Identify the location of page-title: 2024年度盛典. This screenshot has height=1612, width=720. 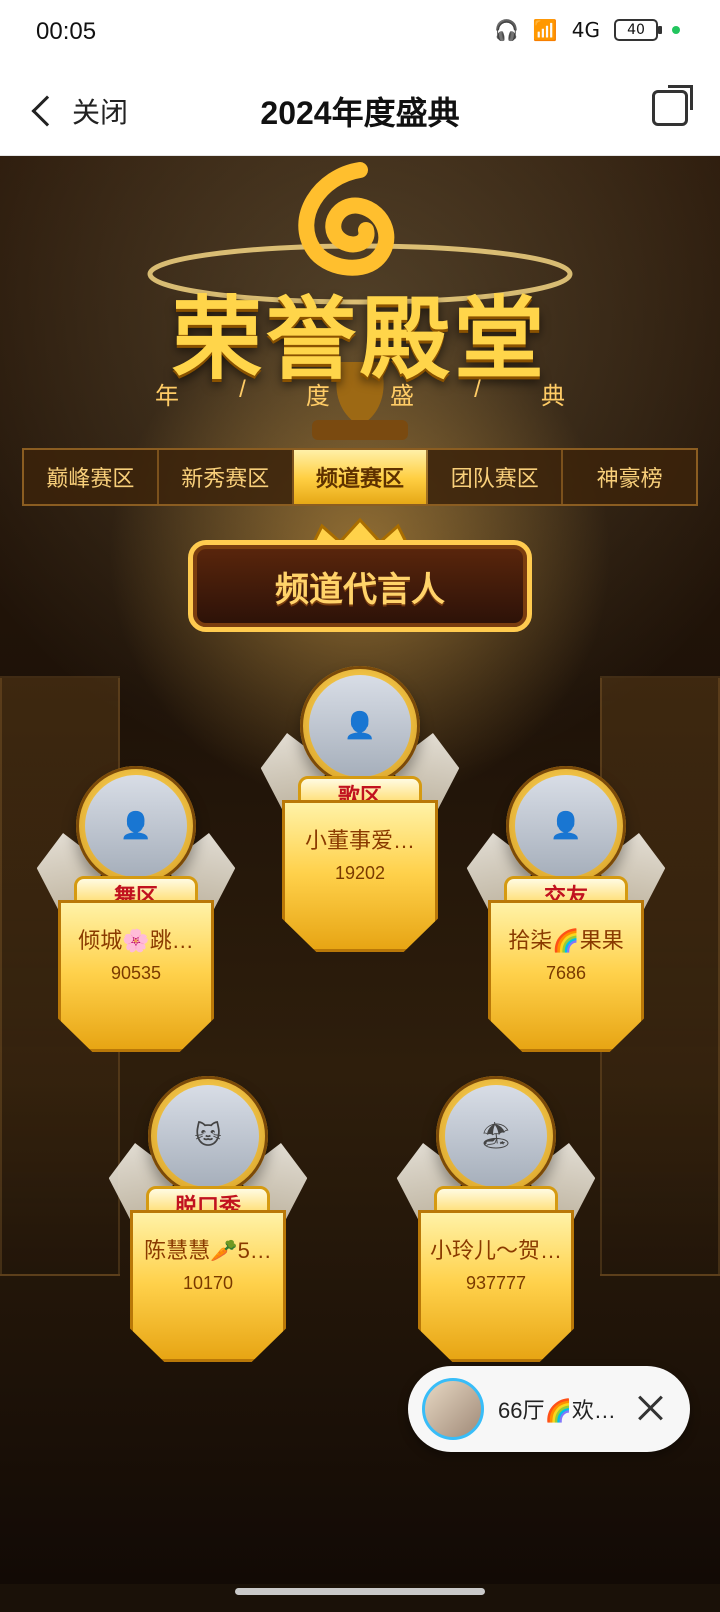
(360, 113).